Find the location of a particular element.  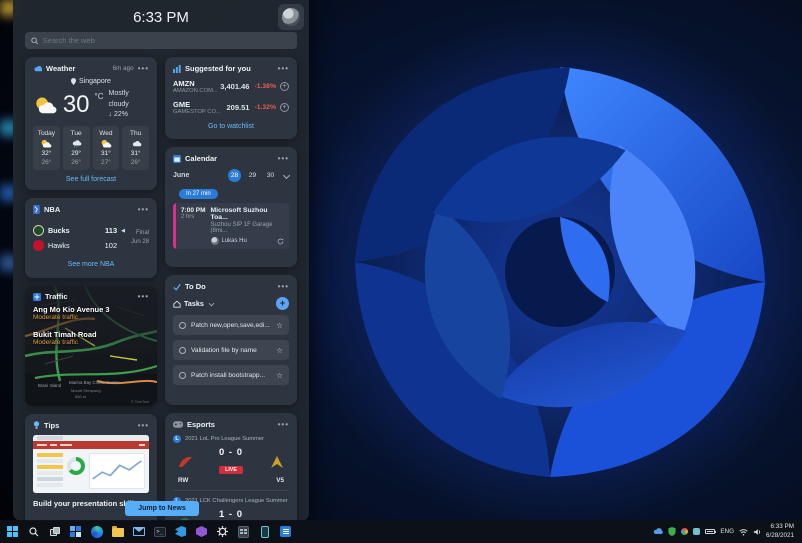

calculator-icon is located at coordinates (243, 531).